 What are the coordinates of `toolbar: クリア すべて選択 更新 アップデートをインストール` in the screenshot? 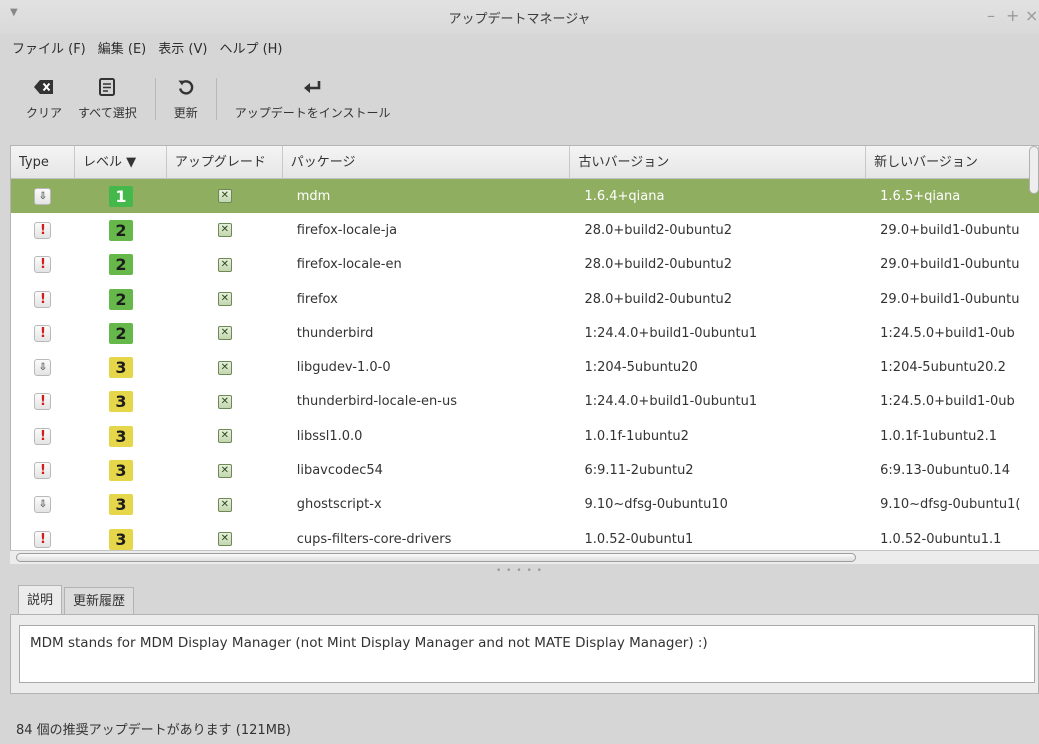 It's located at (519, 101).